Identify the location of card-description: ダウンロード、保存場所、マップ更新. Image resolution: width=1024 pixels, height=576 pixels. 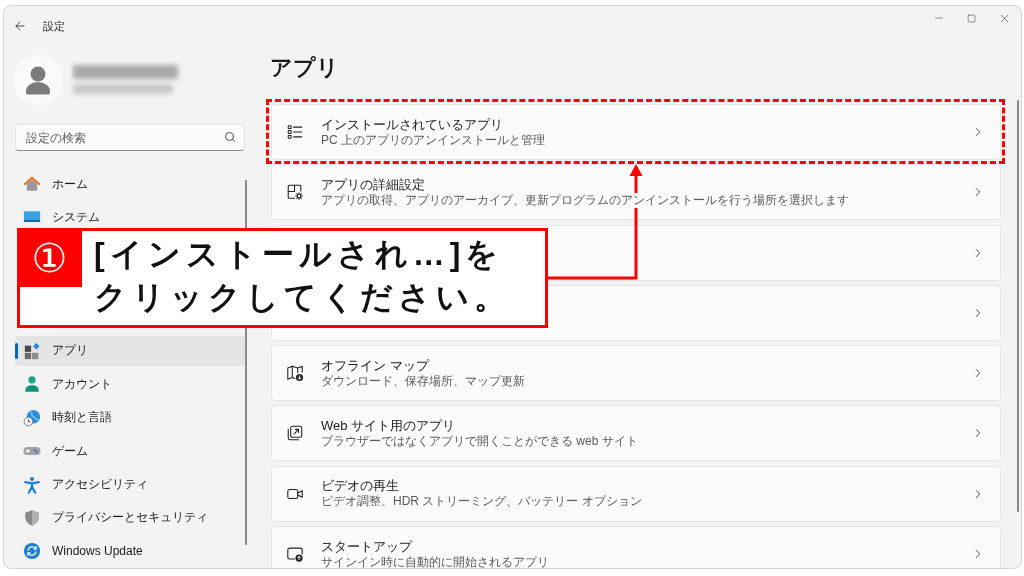
(423, 381).